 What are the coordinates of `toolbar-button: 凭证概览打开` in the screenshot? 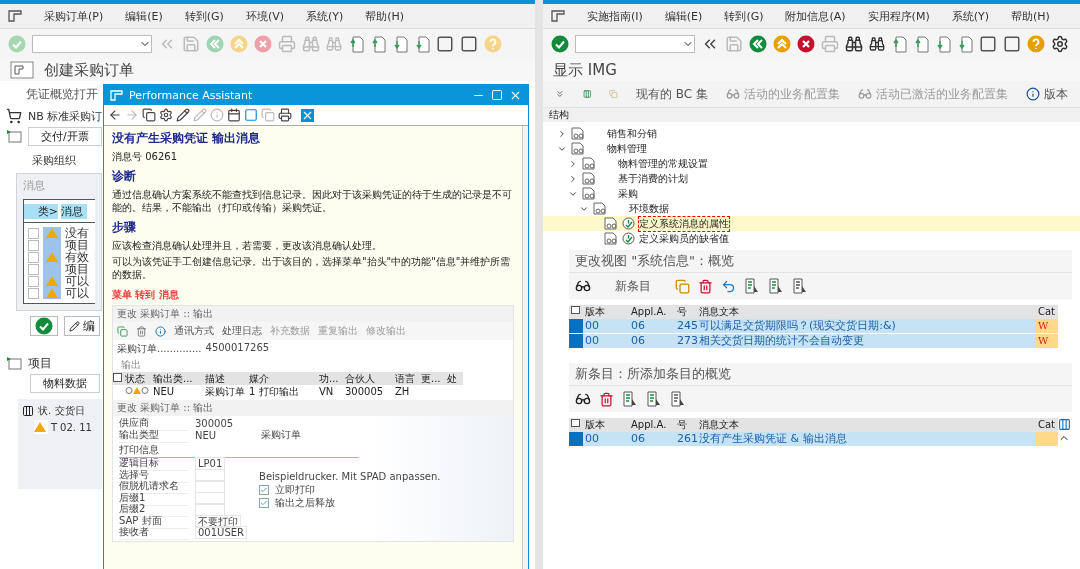 It's located at (62, 94).